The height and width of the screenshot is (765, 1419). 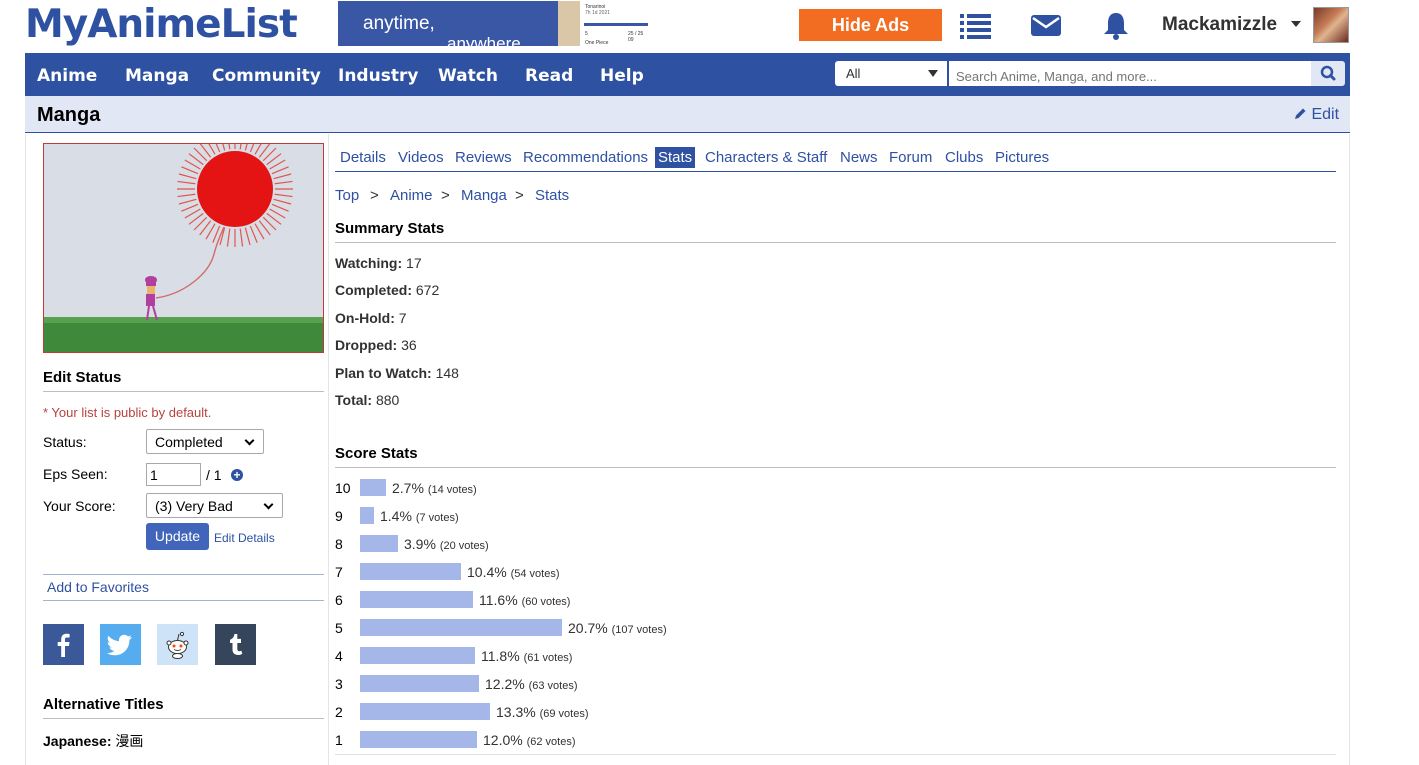 I want to click on breadcrumb-stats: Stats, so click(x=552, y=195).